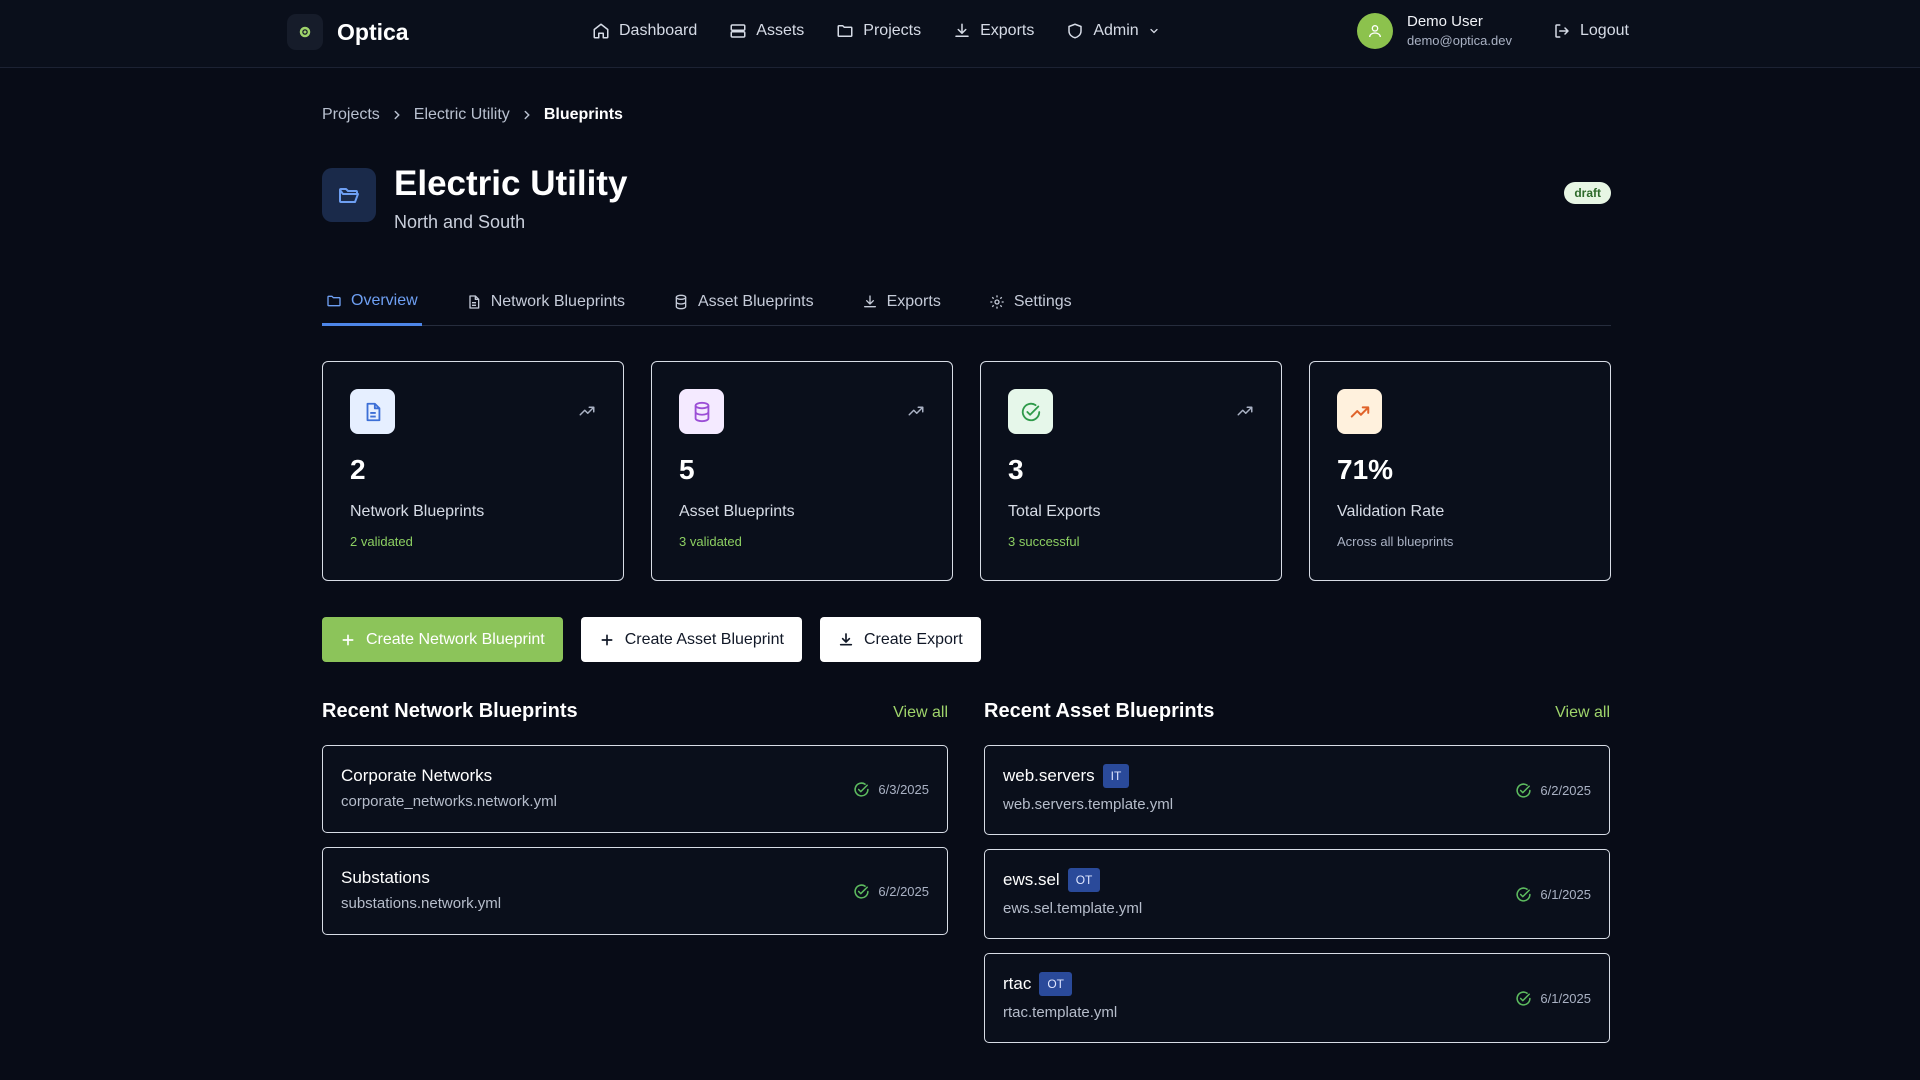 The width and height of the screenshot is (1920, 1080). I want to click on stat-card-asset-blueprints: 5 Asset Blueprints 3 validated, so click(802, 471).